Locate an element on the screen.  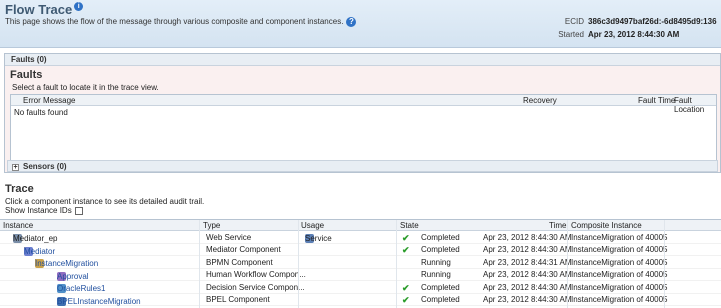
col-recovery: Recovery is located at coordinates (540, 100).